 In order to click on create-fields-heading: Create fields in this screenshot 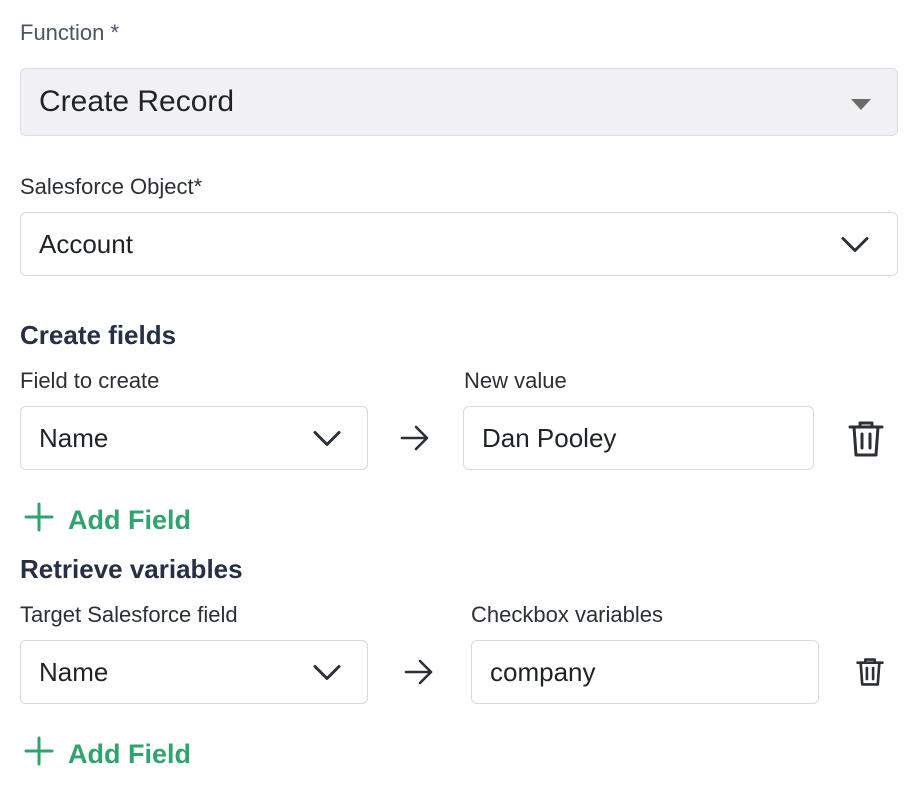, I will do `click(98, 335)`.